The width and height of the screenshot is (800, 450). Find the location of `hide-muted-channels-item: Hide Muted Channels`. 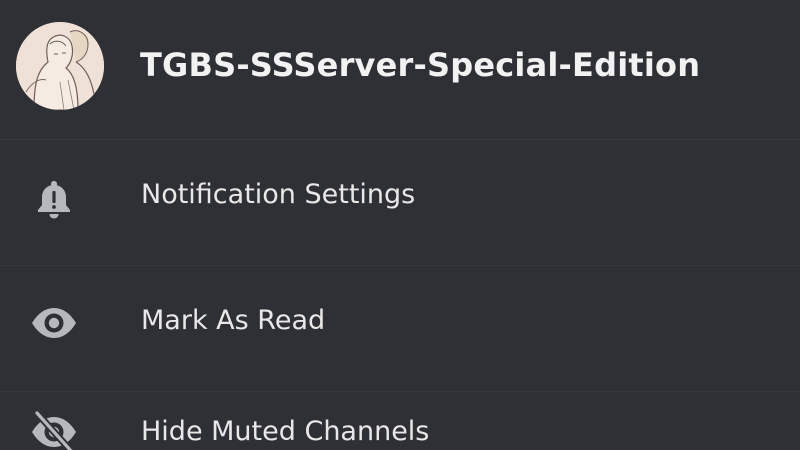

hide-muted-channels-item: Hide Muted Channels is located at coordinates (400, 421).